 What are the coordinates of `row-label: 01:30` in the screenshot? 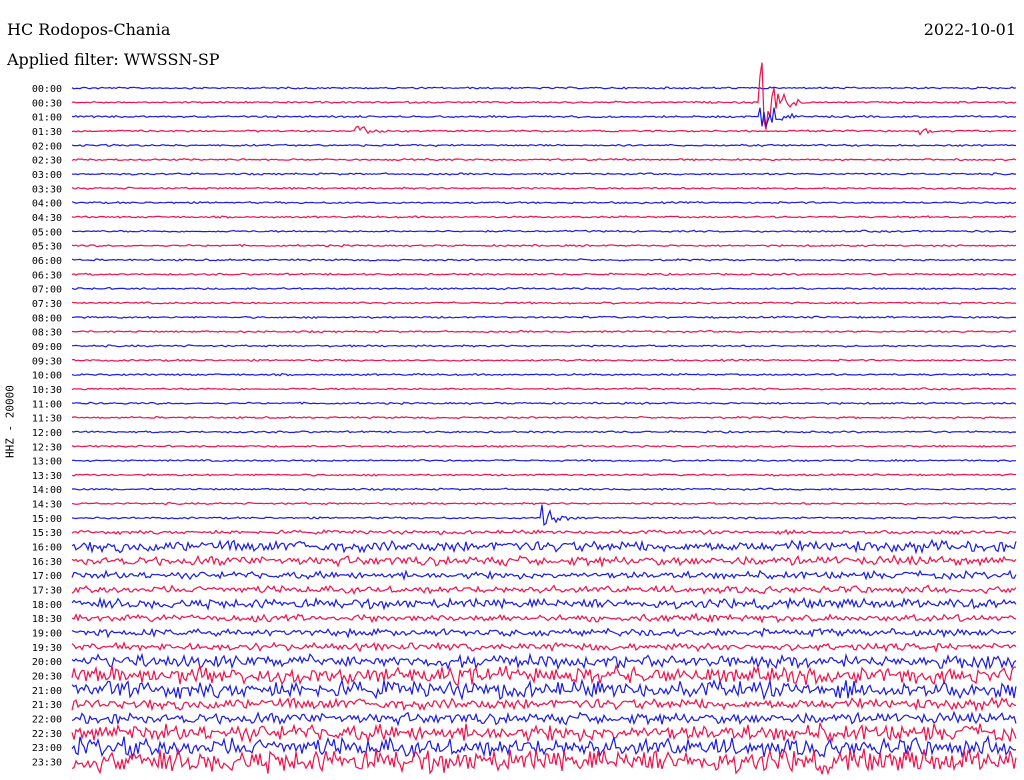 It's located at (47, 132).